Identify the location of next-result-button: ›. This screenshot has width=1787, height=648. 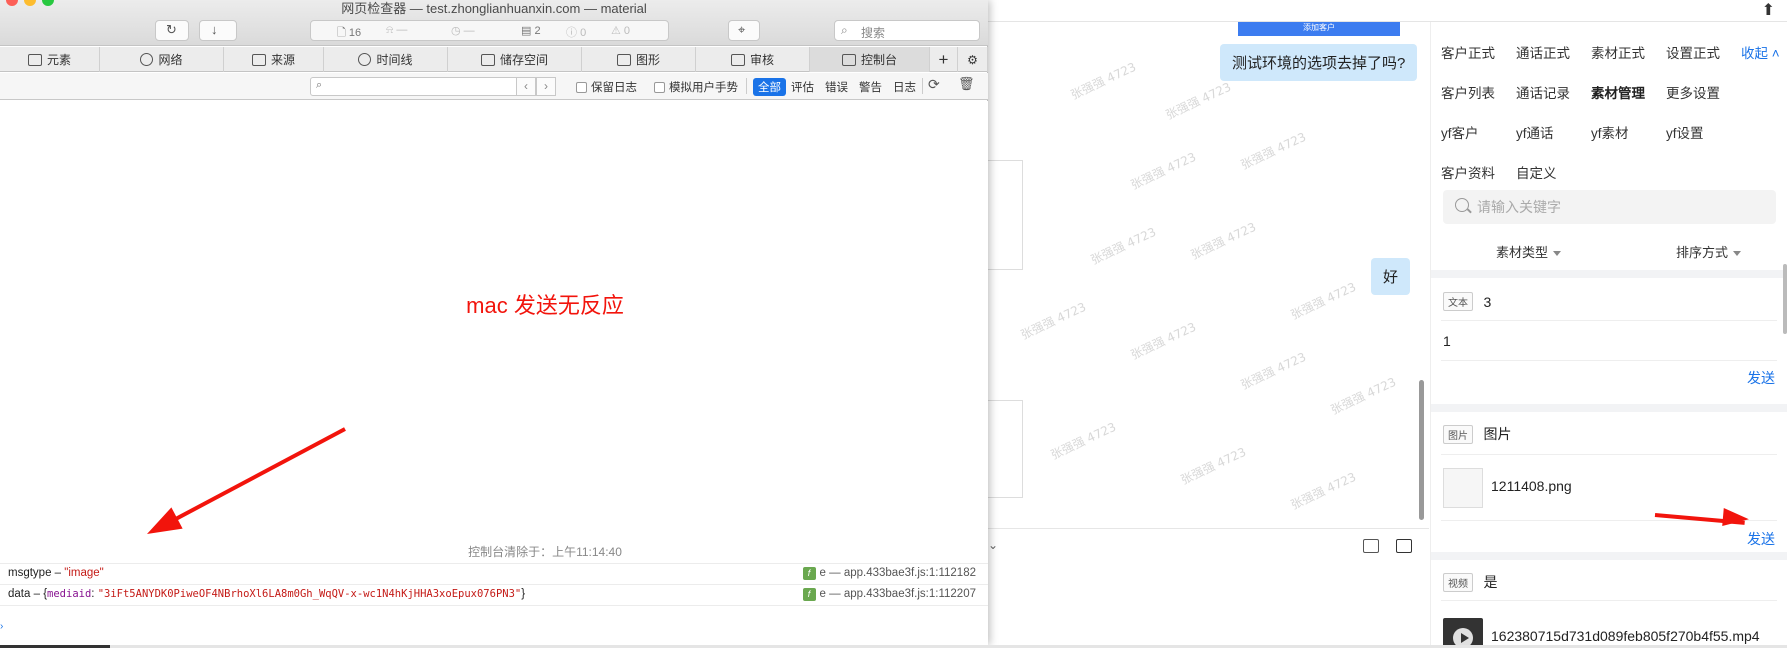
(546, 86).